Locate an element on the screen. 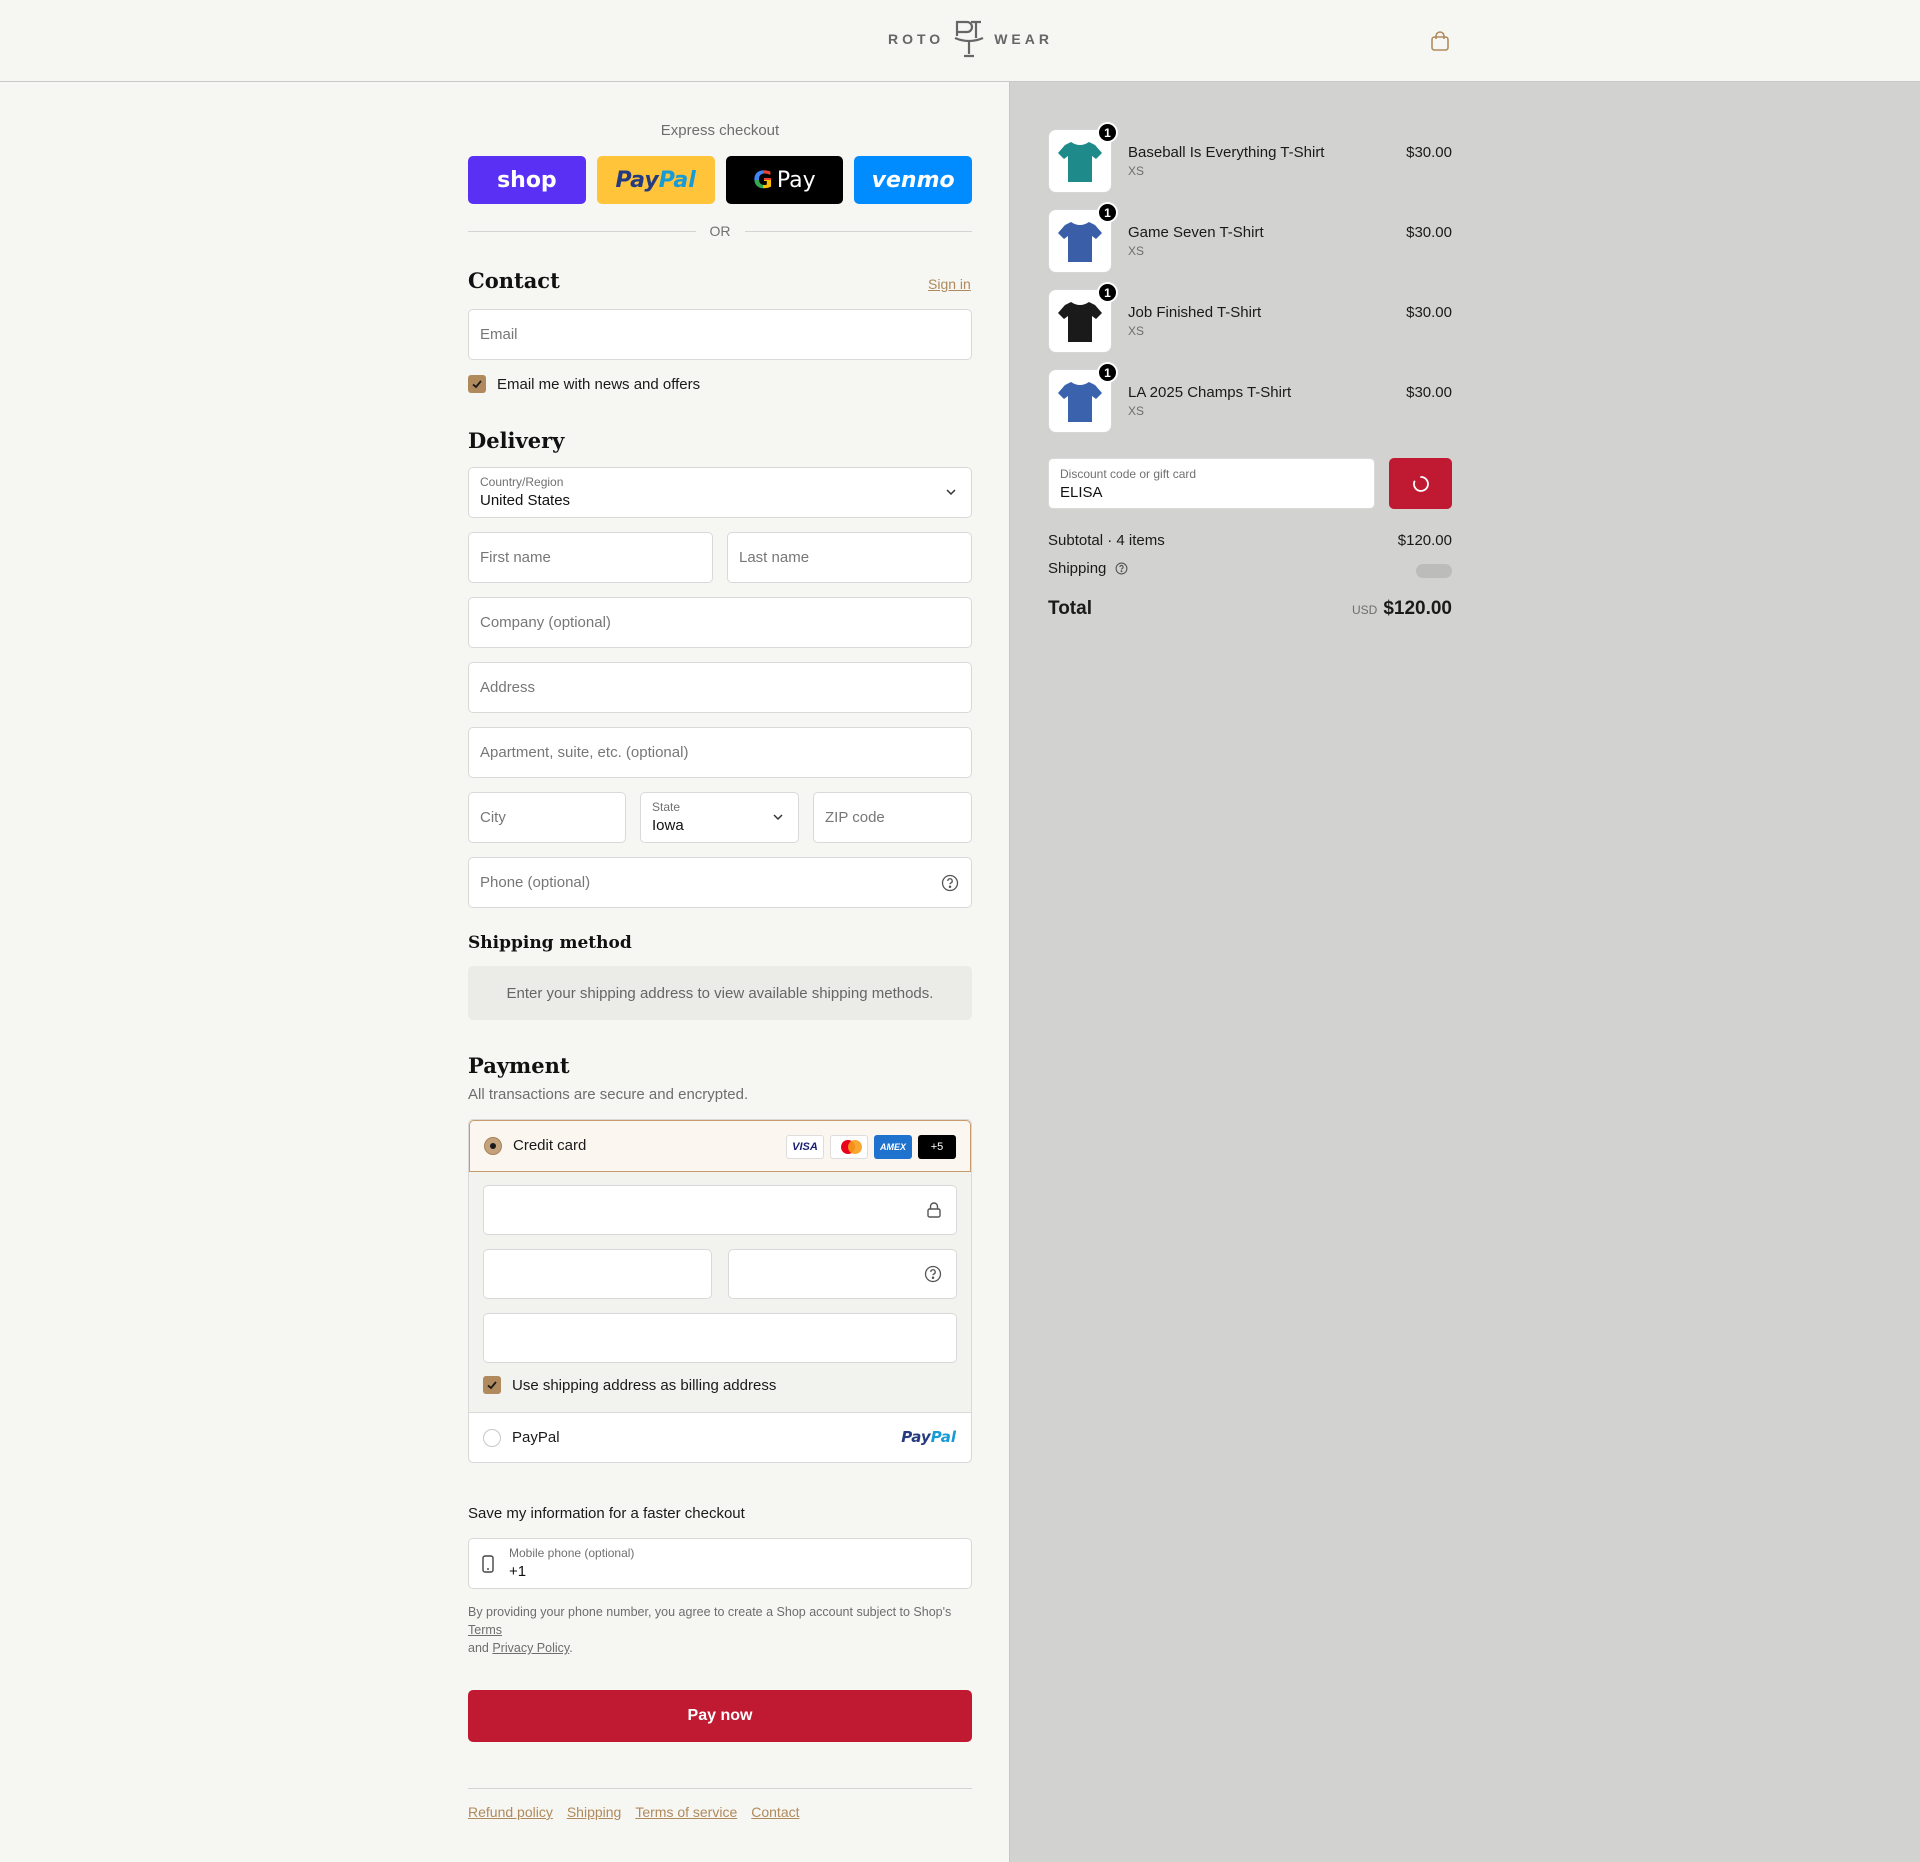 The width and height of the screenshot is (1920, 1862). legal-and: and is located at coordinates (478, 1648).